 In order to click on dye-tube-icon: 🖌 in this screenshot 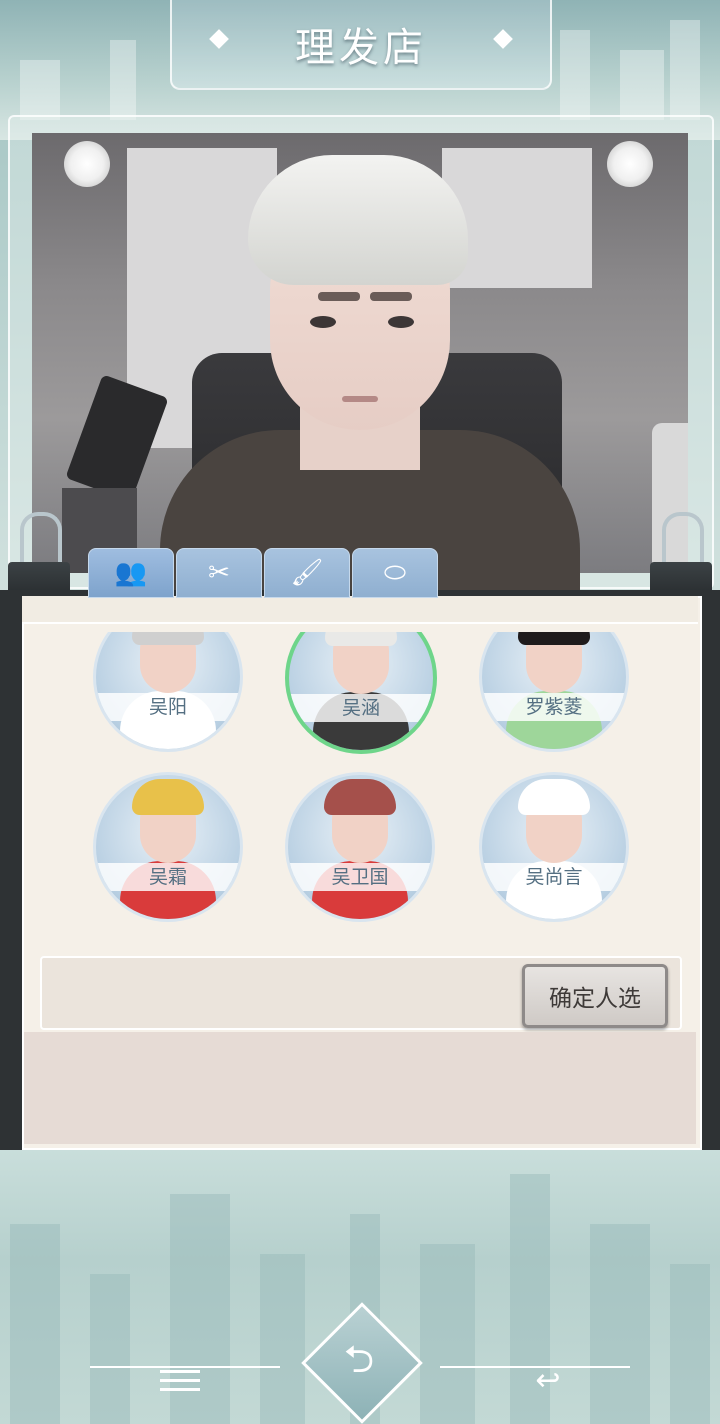, I will do `click(307, 573)`.